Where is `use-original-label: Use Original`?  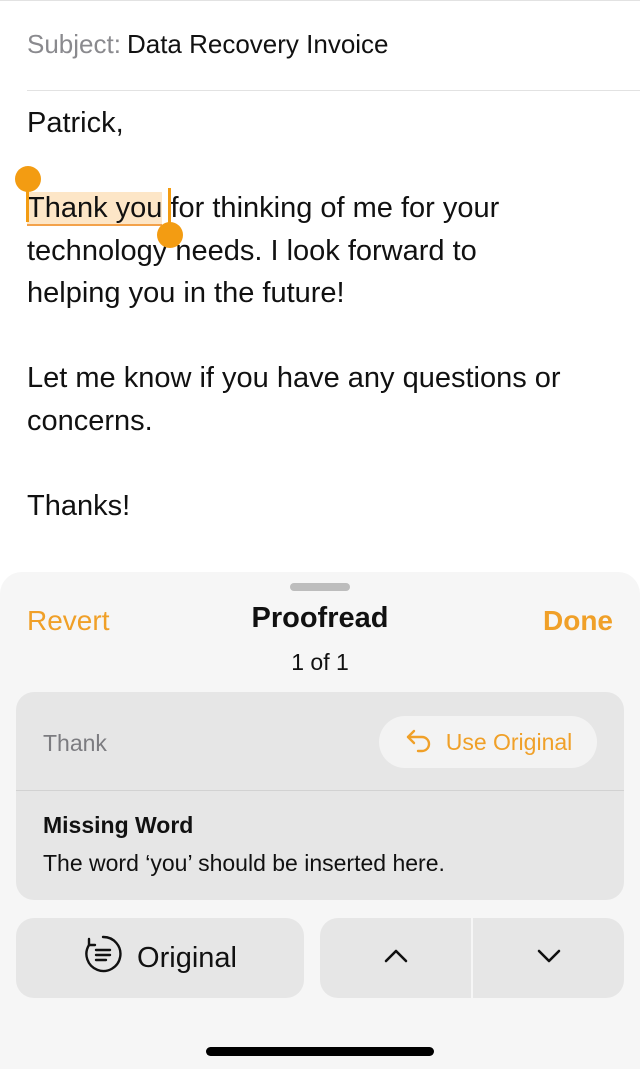 use-original-label: Use Original is located at coordinates (509, 741).